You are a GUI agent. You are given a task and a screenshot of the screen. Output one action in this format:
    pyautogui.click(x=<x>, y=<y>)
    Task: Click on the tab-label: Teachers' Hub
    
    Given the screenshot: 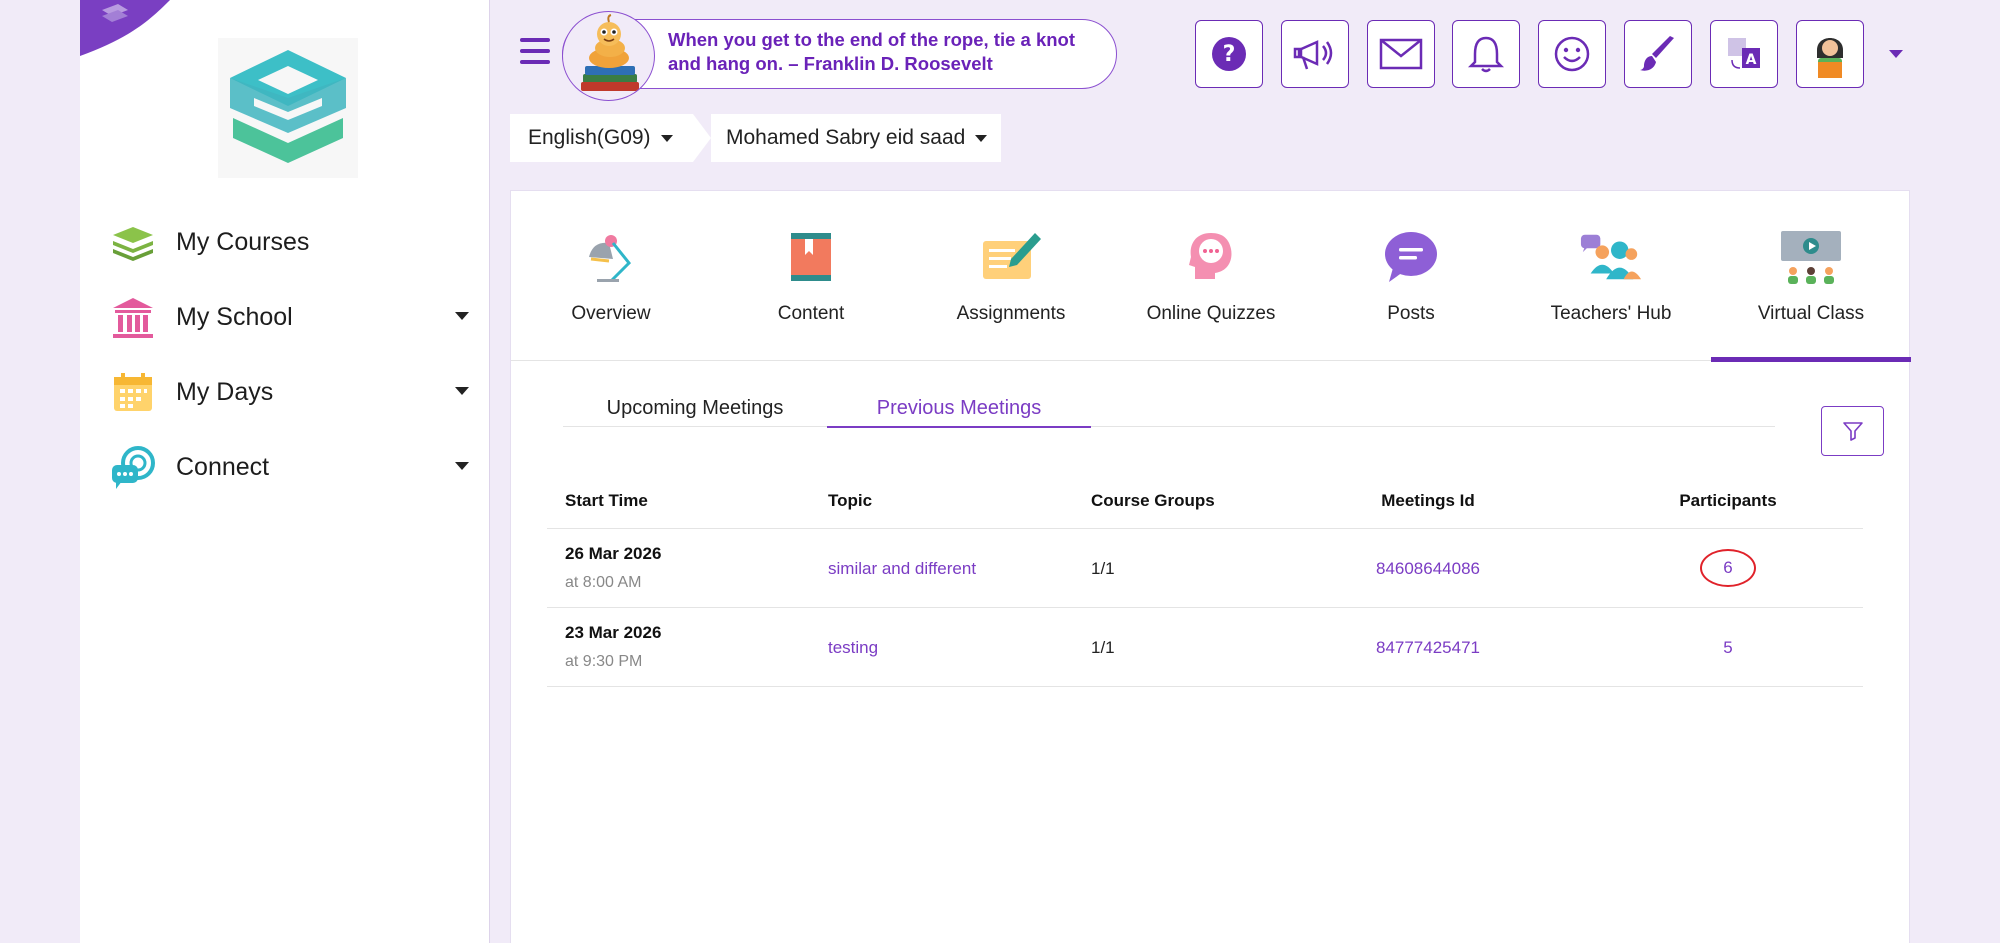 What is the action you would take?
    pyautogui.click(x=1611, y=313)
    